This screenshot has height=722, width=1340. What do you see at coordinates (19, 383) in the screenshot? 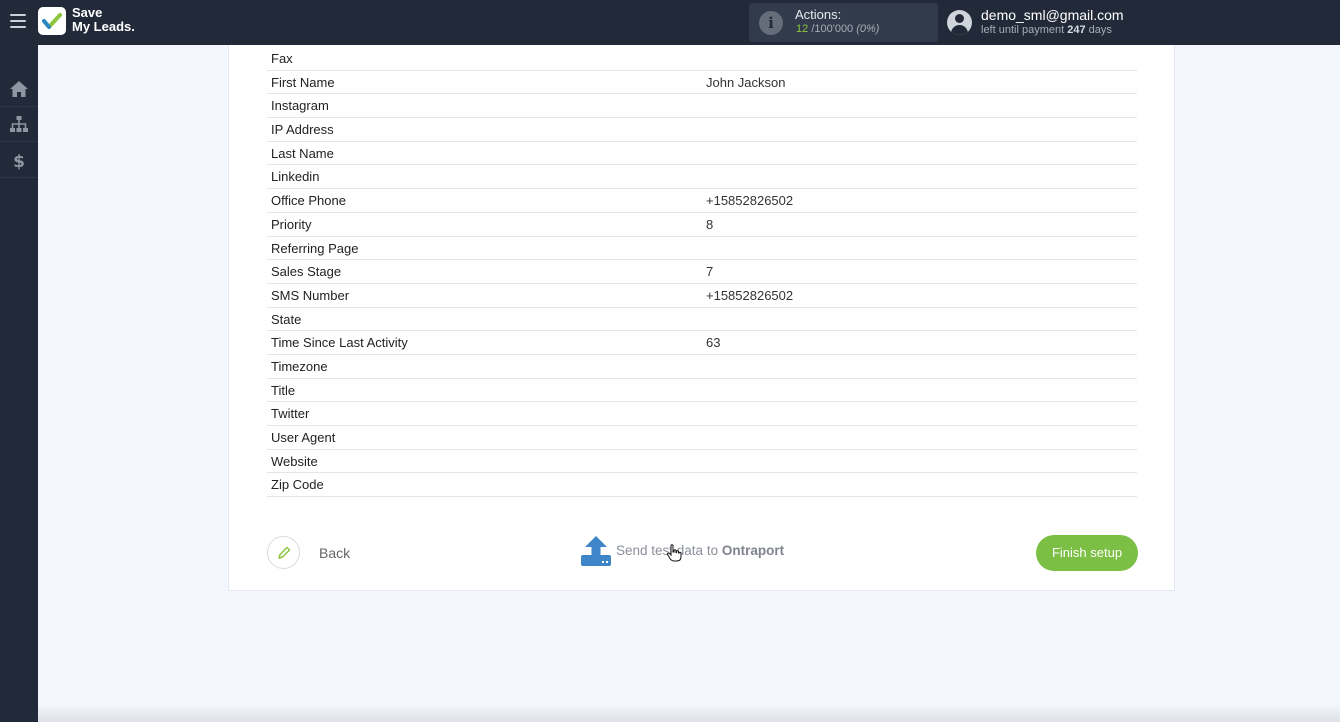
I see `sidebar: $` at bounding box center [19, 383].